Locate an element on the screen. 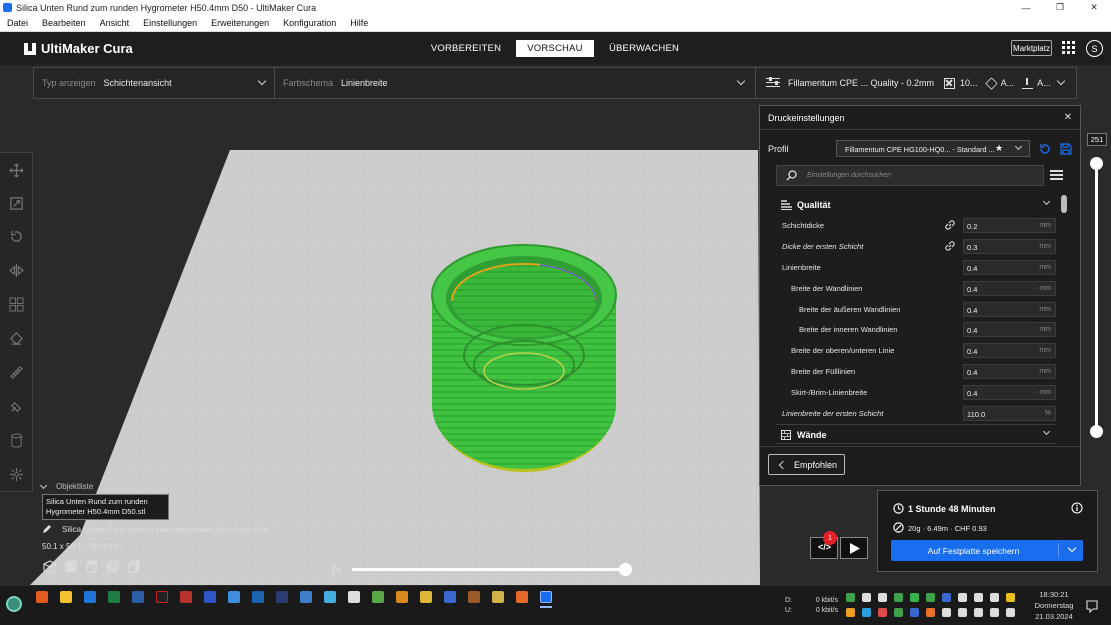  tab-ueberwachen: ÜBERWACHEN is located at coordinates (644, 48).